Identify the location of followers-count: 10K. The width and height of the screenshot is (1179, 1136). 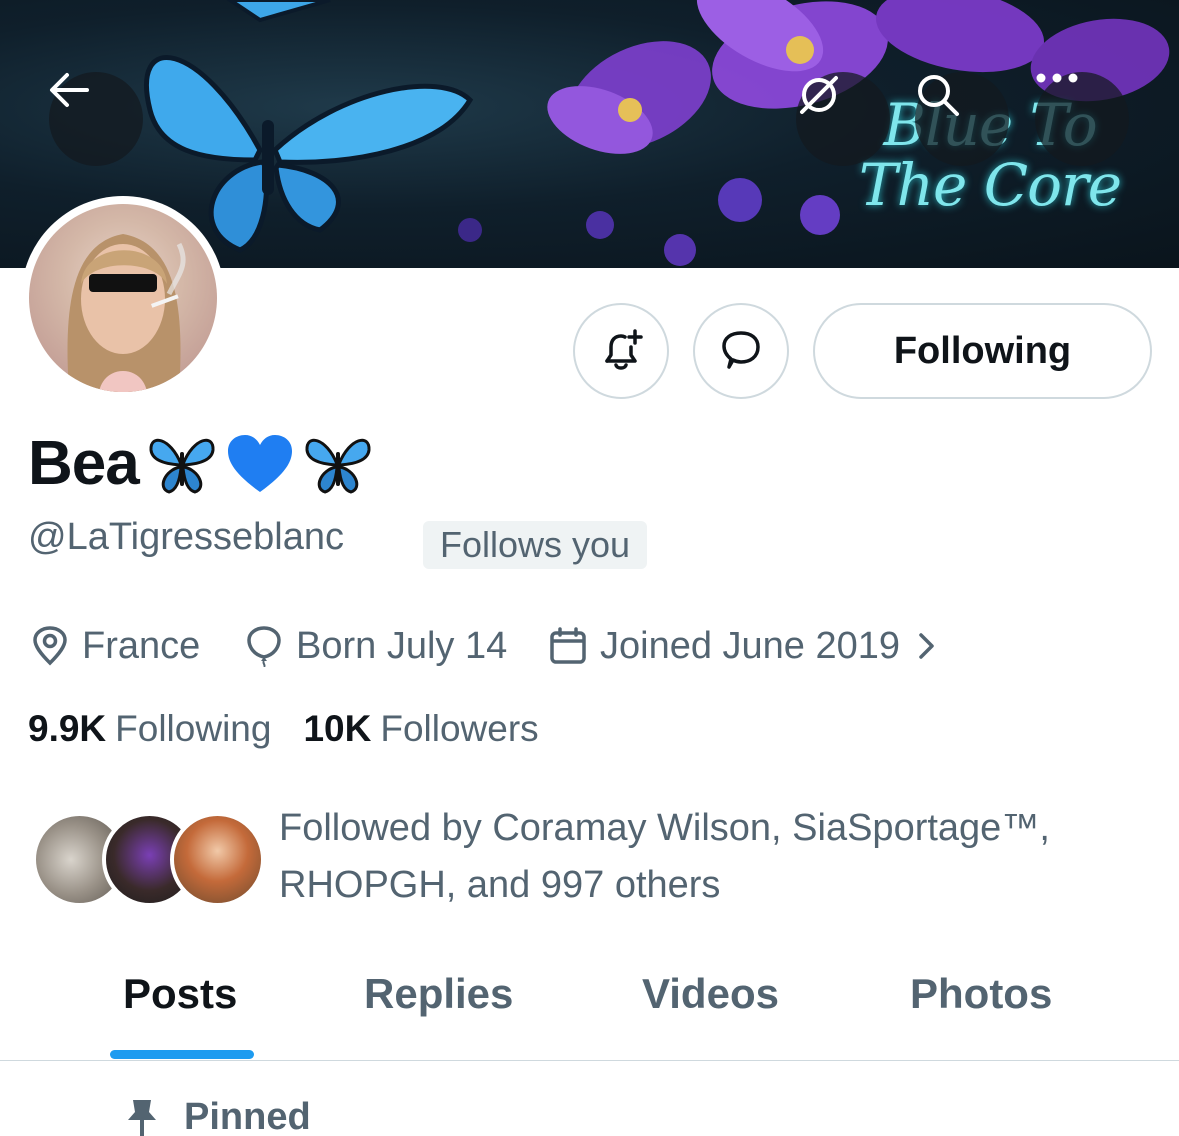
(337, 728).